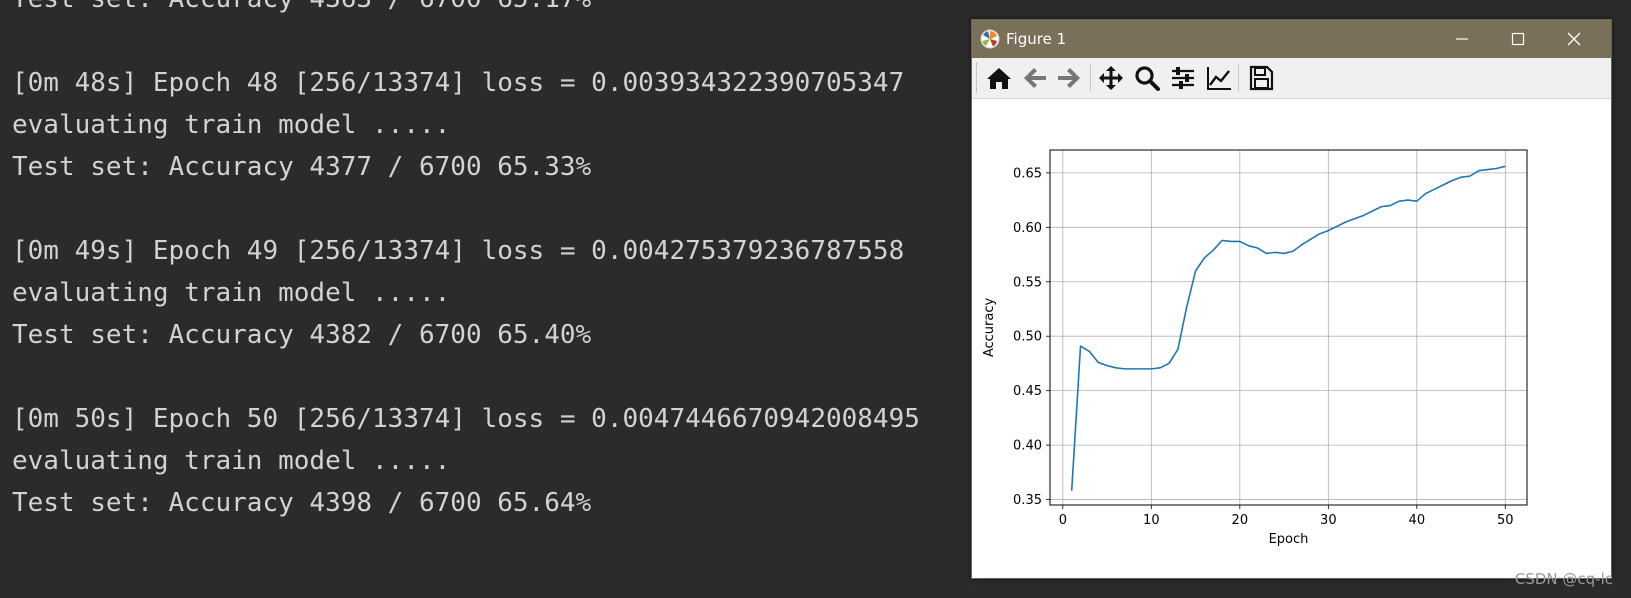 This screenshot has height=598, width=1631. What do you see at coordinates (1027, 173) in the screenshot?
I see `y-tick-label: 0.65` at bounding box center [1027, 173].